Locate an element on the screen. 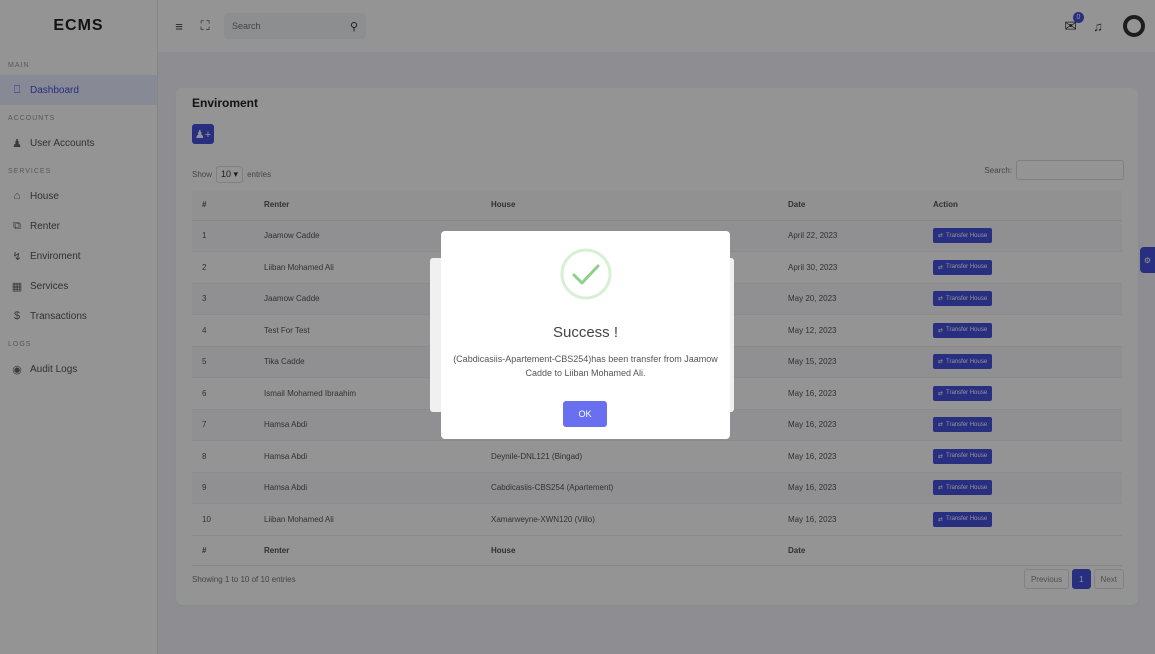 The width and height of the screenshot is (1155, 654). modal-title: Success ! is located at coordinates (585, 332).